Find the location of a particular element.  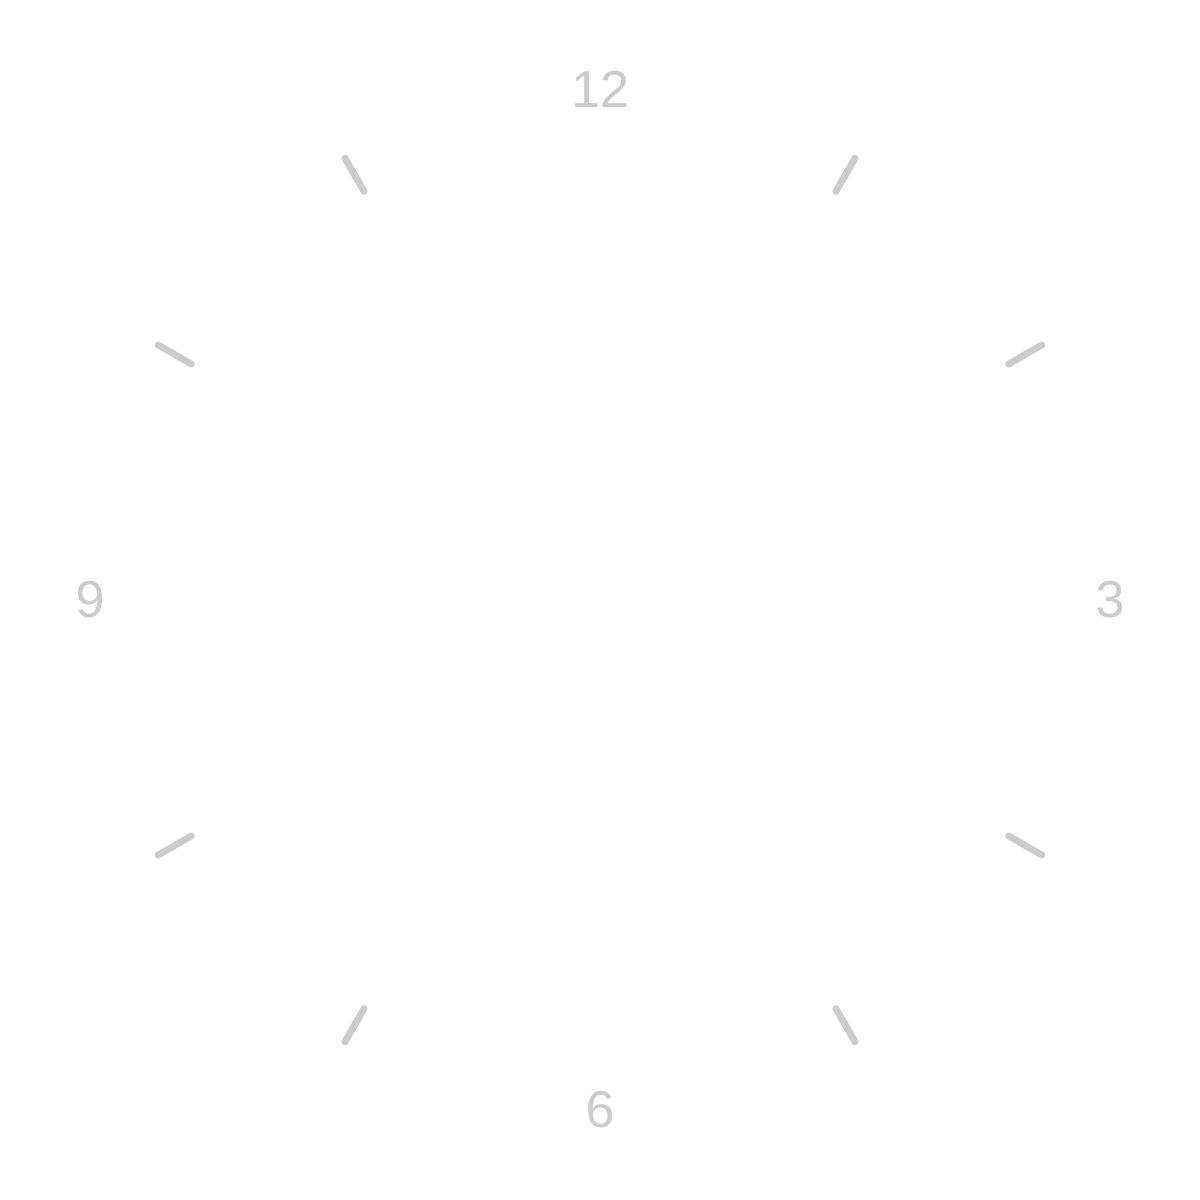

numeral-3: 3 is located at coordinates (1110, 600).